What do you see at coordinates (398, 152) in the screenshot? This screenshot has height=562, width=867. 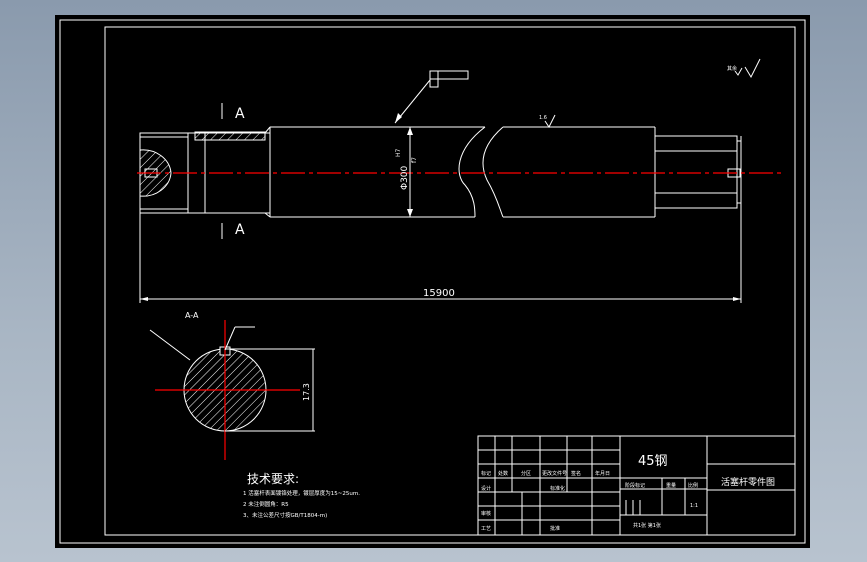 I see `diameter-fit: H7` at bounding box center [398, 152].